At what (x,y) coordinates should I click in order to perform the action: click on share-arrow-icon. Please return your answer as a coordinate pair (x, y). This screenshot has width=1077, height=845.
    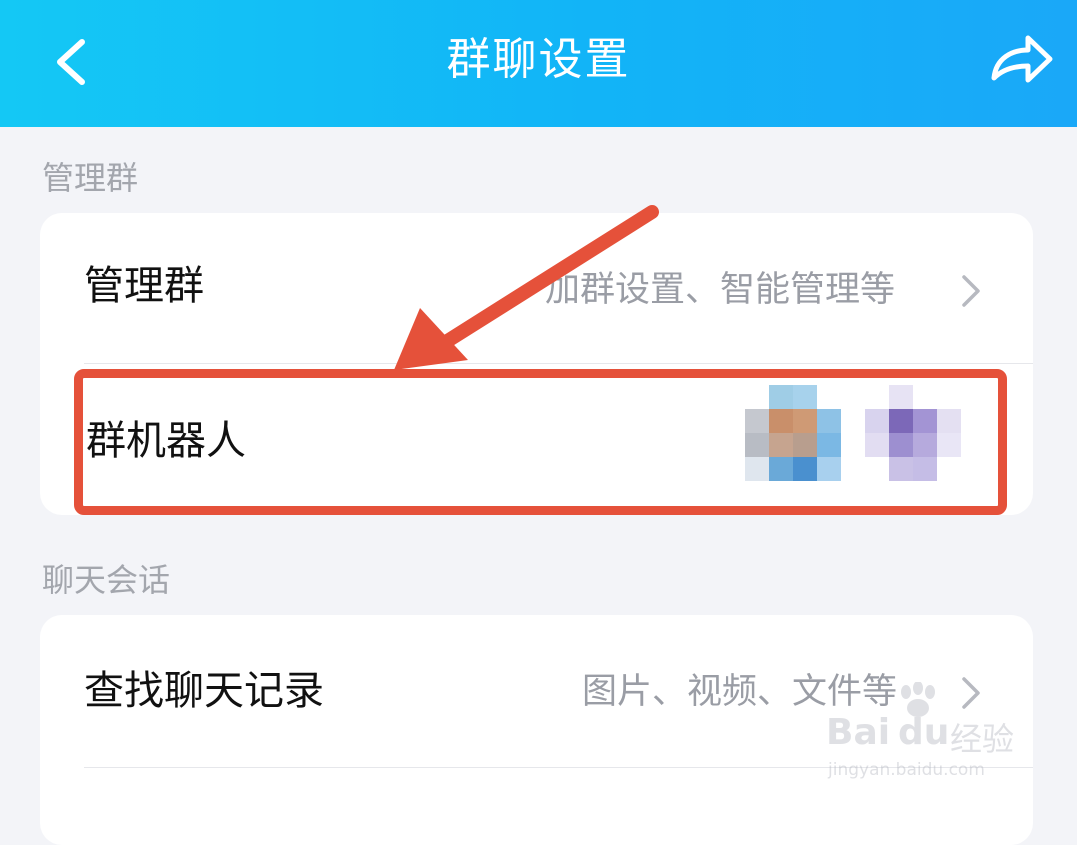
    Looking at the image, I should click on (1022, 59).